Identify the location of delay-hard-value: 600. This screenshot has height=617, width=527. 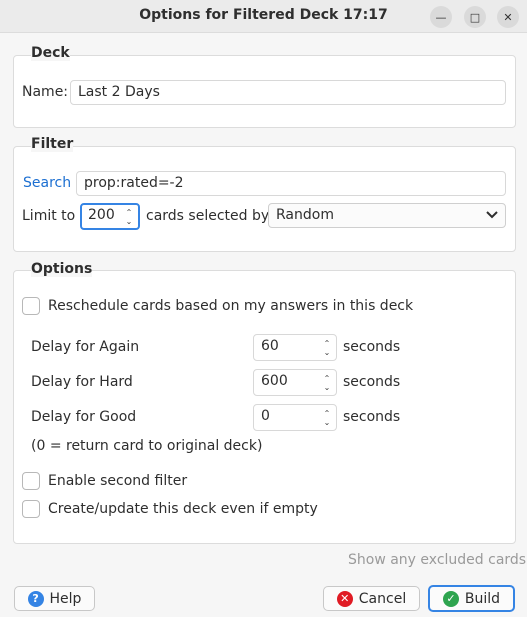
(274, 381).